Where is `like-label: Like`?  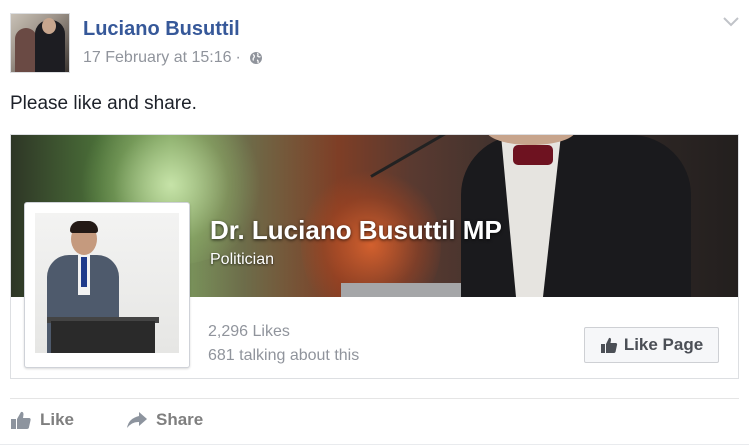
like-label: Like is located at coordinates (57, 419).